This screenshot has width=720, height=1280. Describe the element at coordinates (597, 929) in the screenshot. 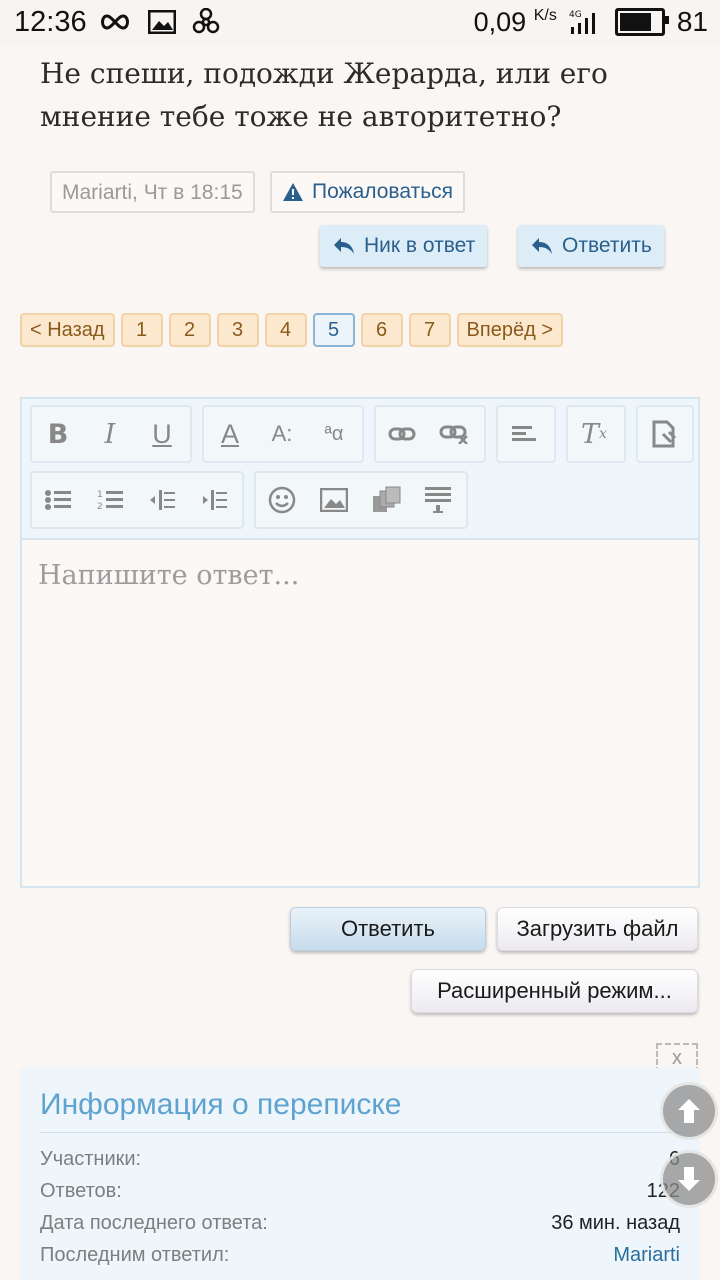

I see `upload-file-button: Загрузить файл` at that location.